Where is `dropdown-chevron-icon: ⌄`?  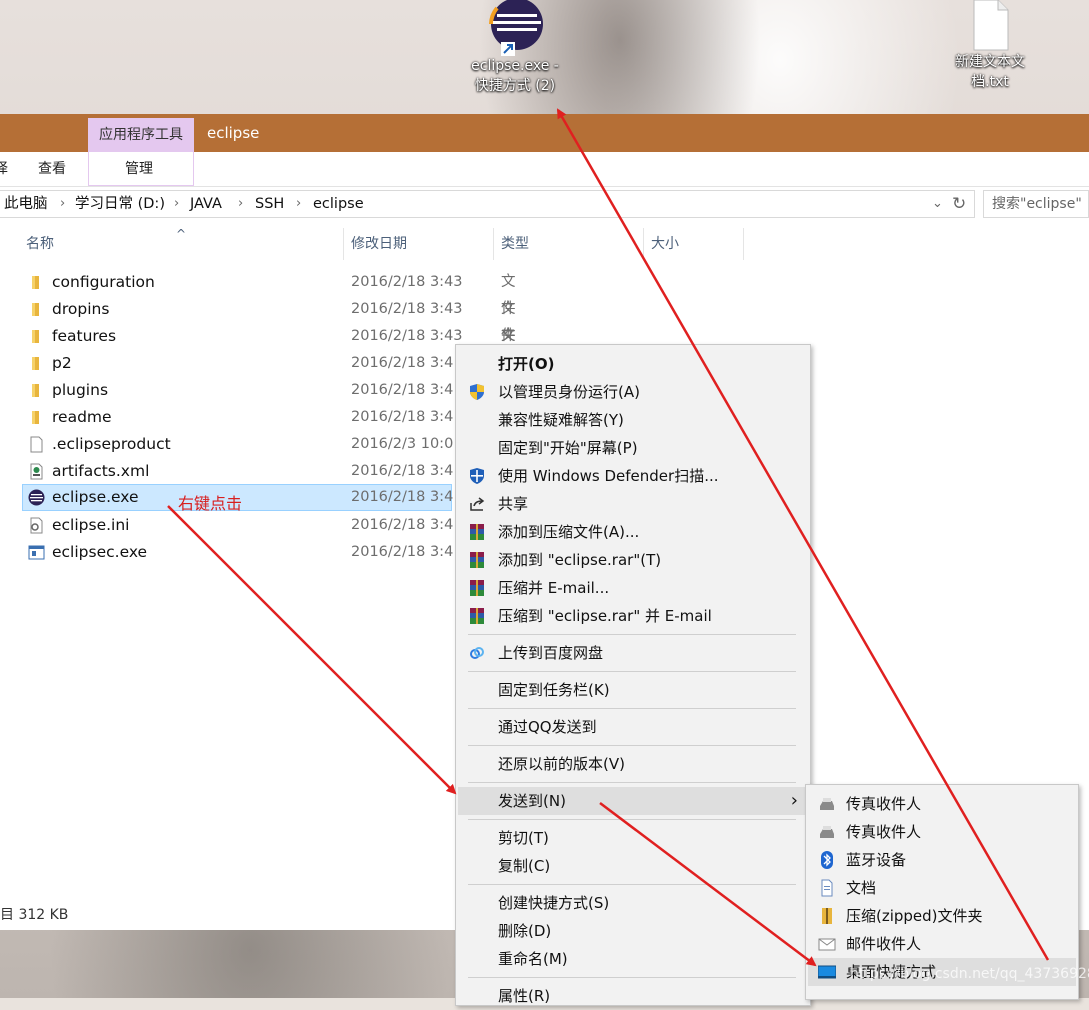
dropdown-chevron-icon: ⌄ is located at coordinates (937, 204).